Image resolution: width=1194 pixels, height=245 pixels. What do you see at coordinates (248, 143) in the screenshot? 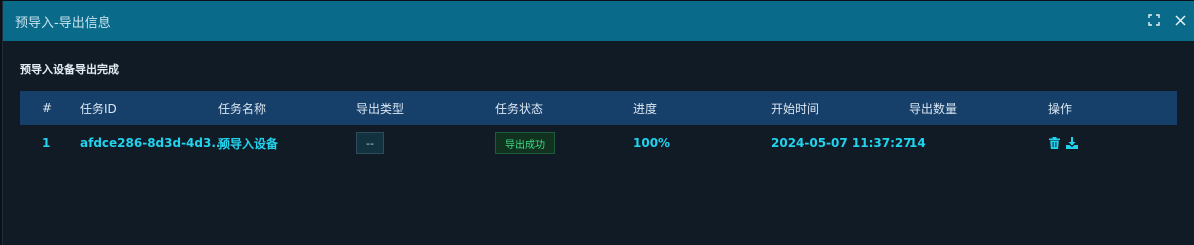
I see `row-task-name: 预导入设备` at bounding box center [248, 143].